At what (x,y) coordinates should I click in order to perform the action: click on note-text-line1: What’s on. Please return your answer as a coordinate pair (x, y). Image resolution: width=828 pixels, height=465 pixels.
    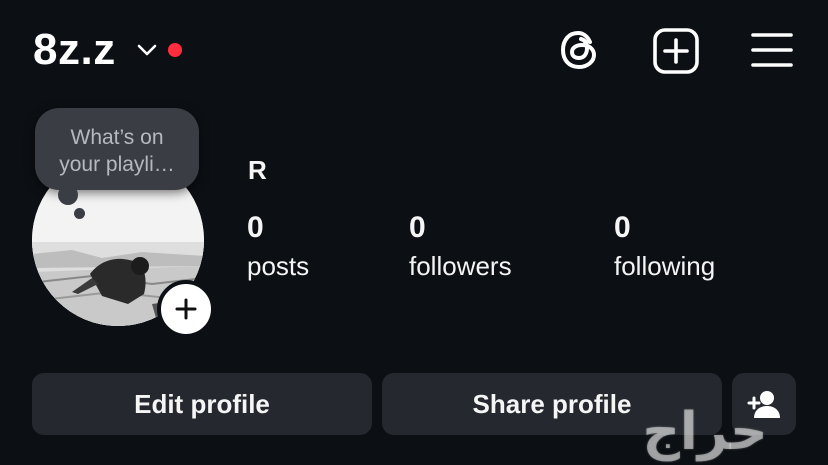
    Looking at the image, I should click on (117, 137).